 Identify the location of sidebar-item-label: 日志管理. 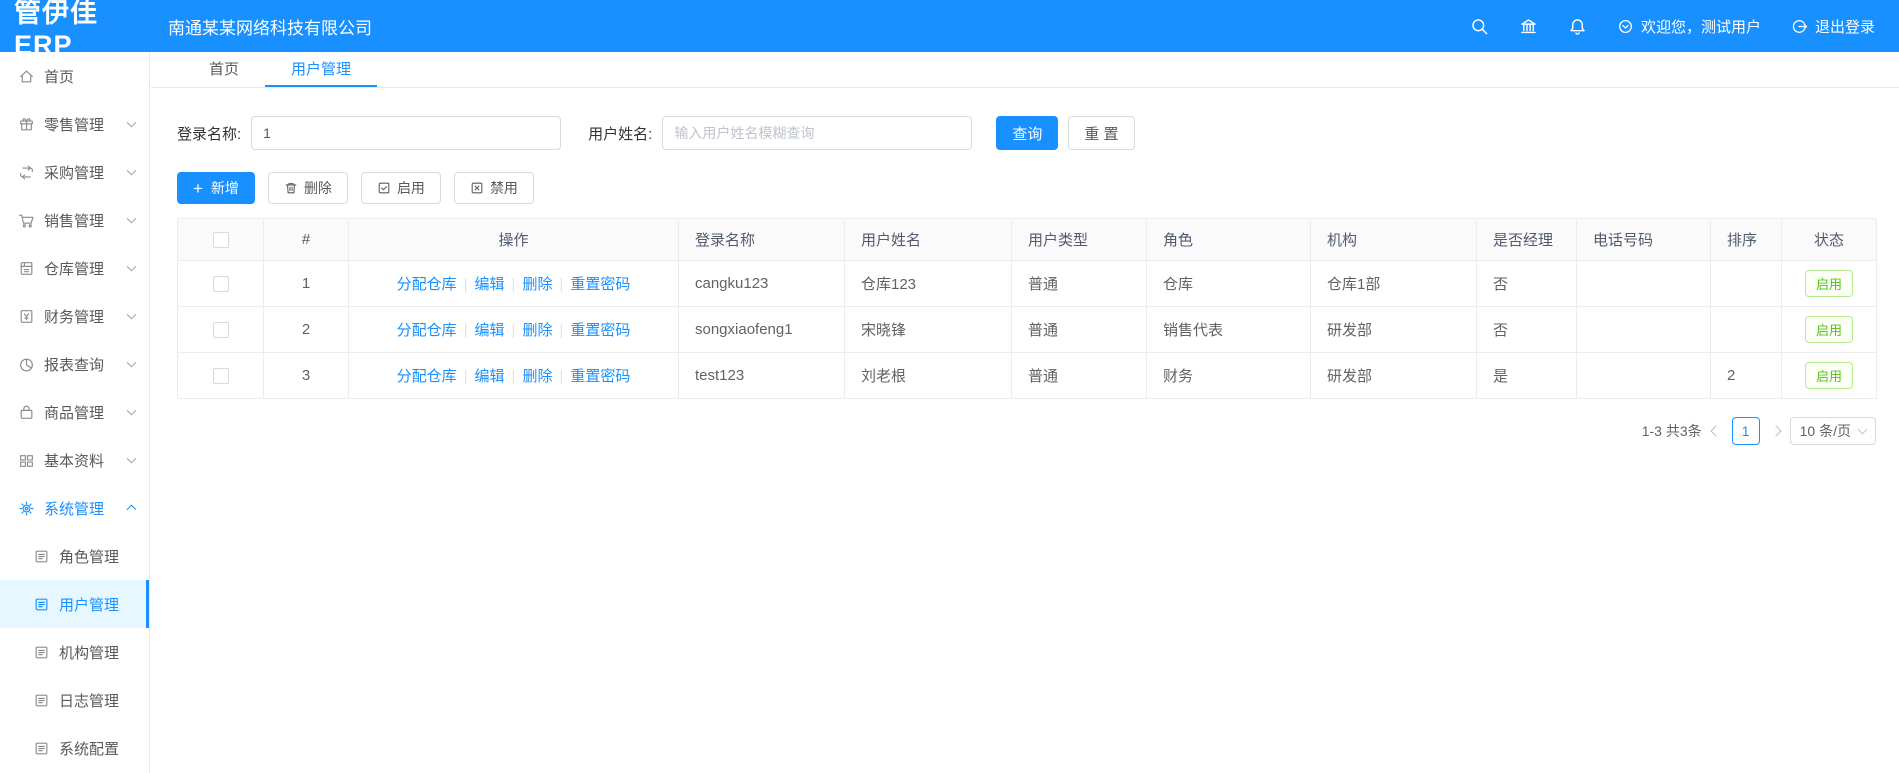
(89, 701).